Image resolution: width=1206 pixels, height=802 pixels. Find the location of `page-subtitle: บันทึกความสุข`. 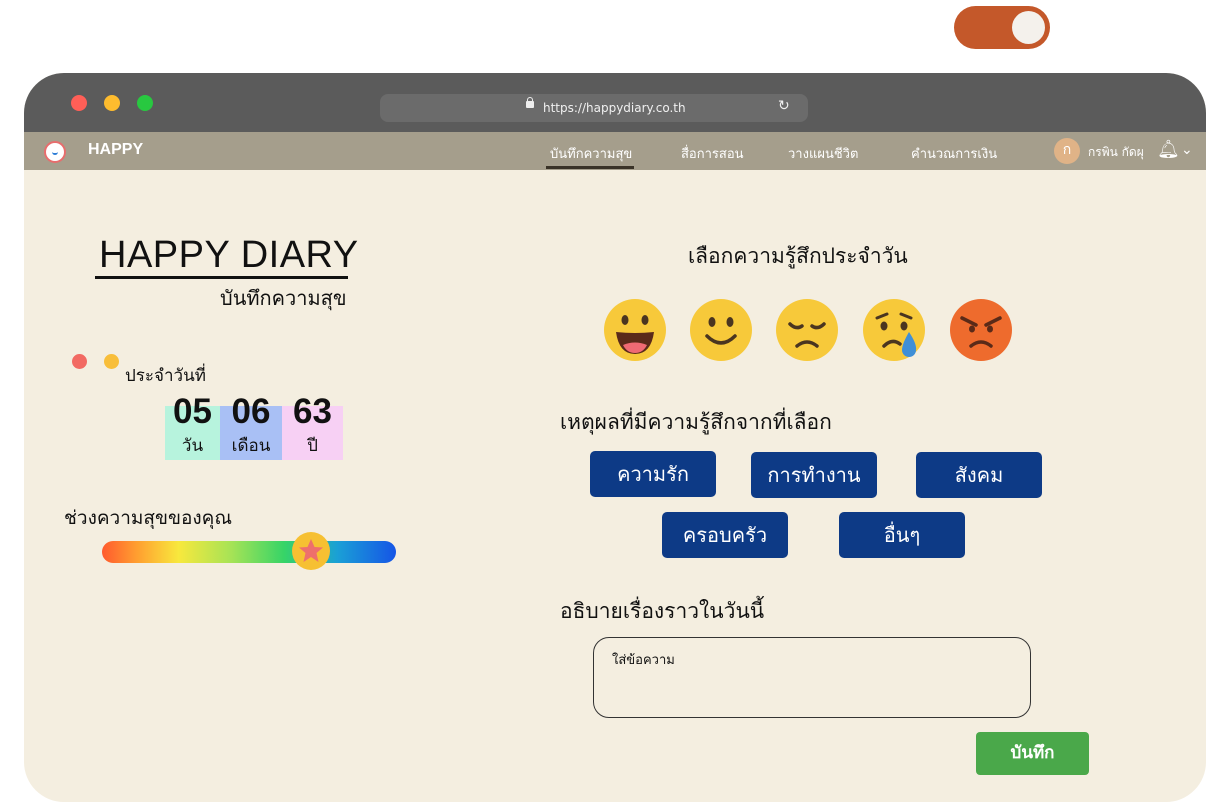

page-subtitle: บันทึกความสุข is located at coordinates (283, 298).